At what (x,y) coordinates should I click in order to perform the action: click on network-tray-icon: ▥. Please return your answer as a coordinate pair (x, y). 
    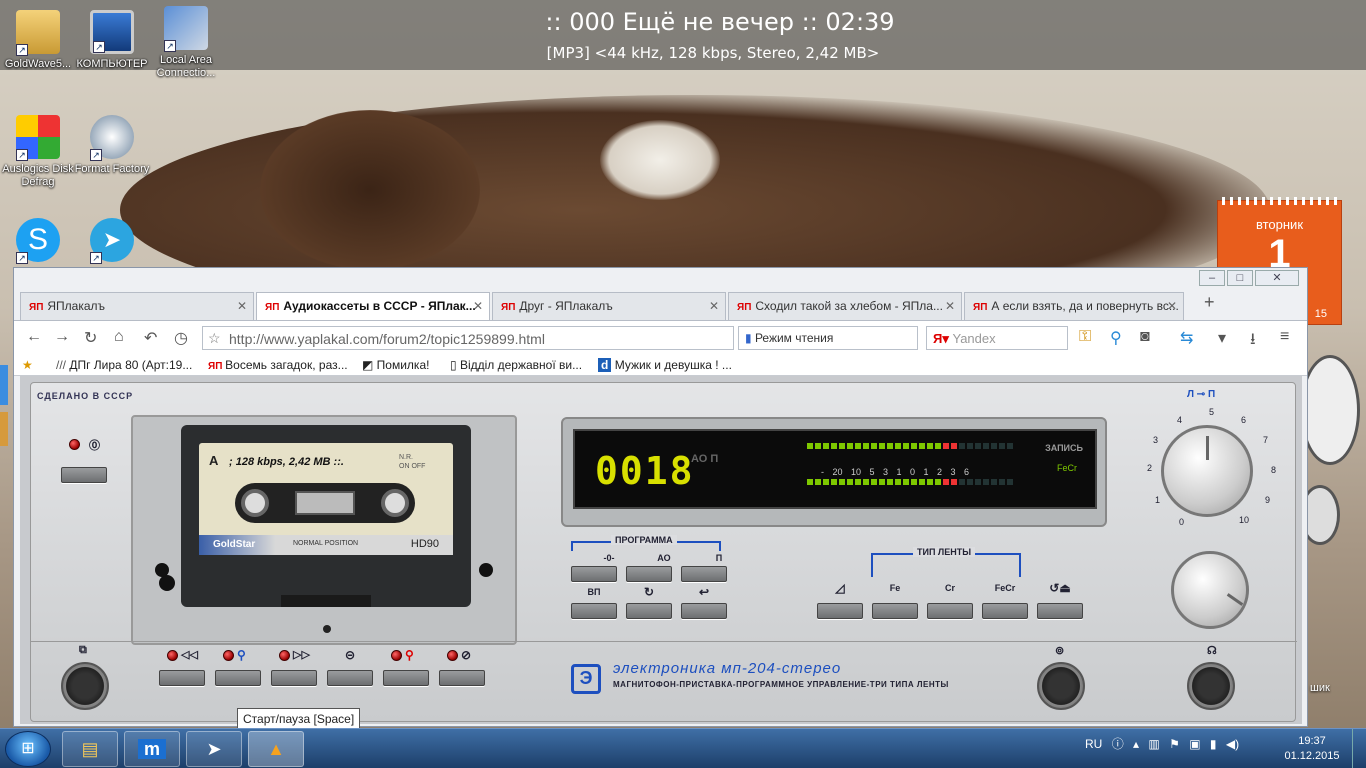
    Looking at the image, I should click on (1153, 744).